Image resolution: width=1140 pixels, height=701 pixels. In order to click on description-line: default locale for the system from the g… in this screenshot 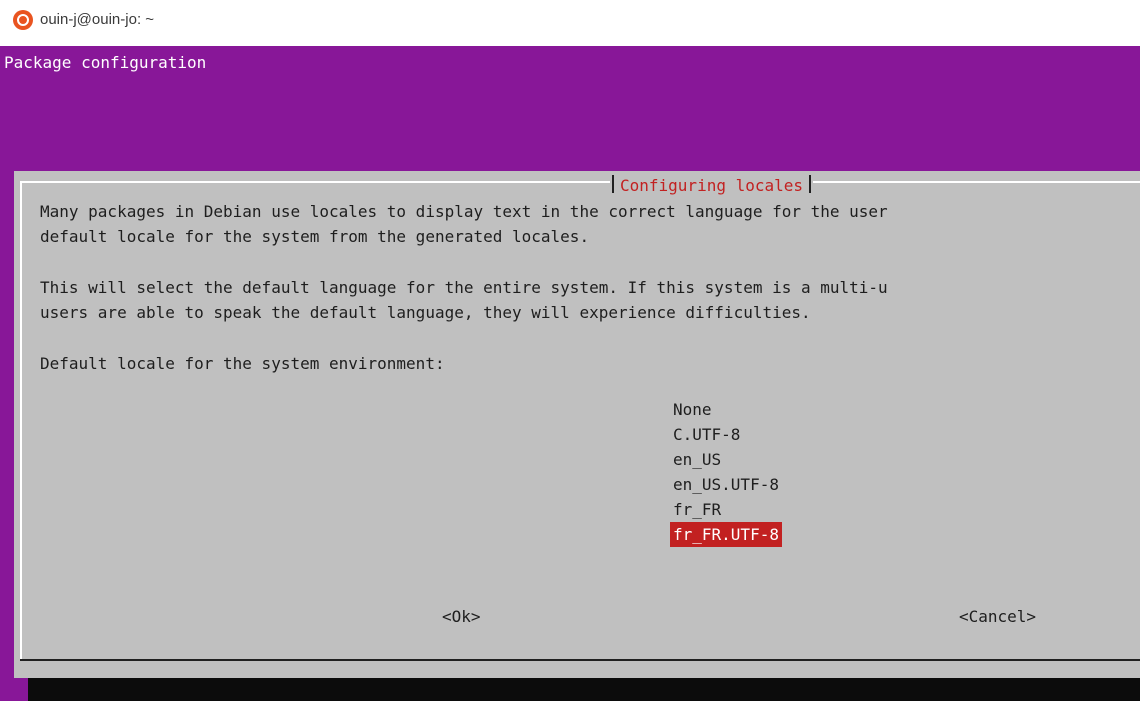, I will do `click(315, 236)`.